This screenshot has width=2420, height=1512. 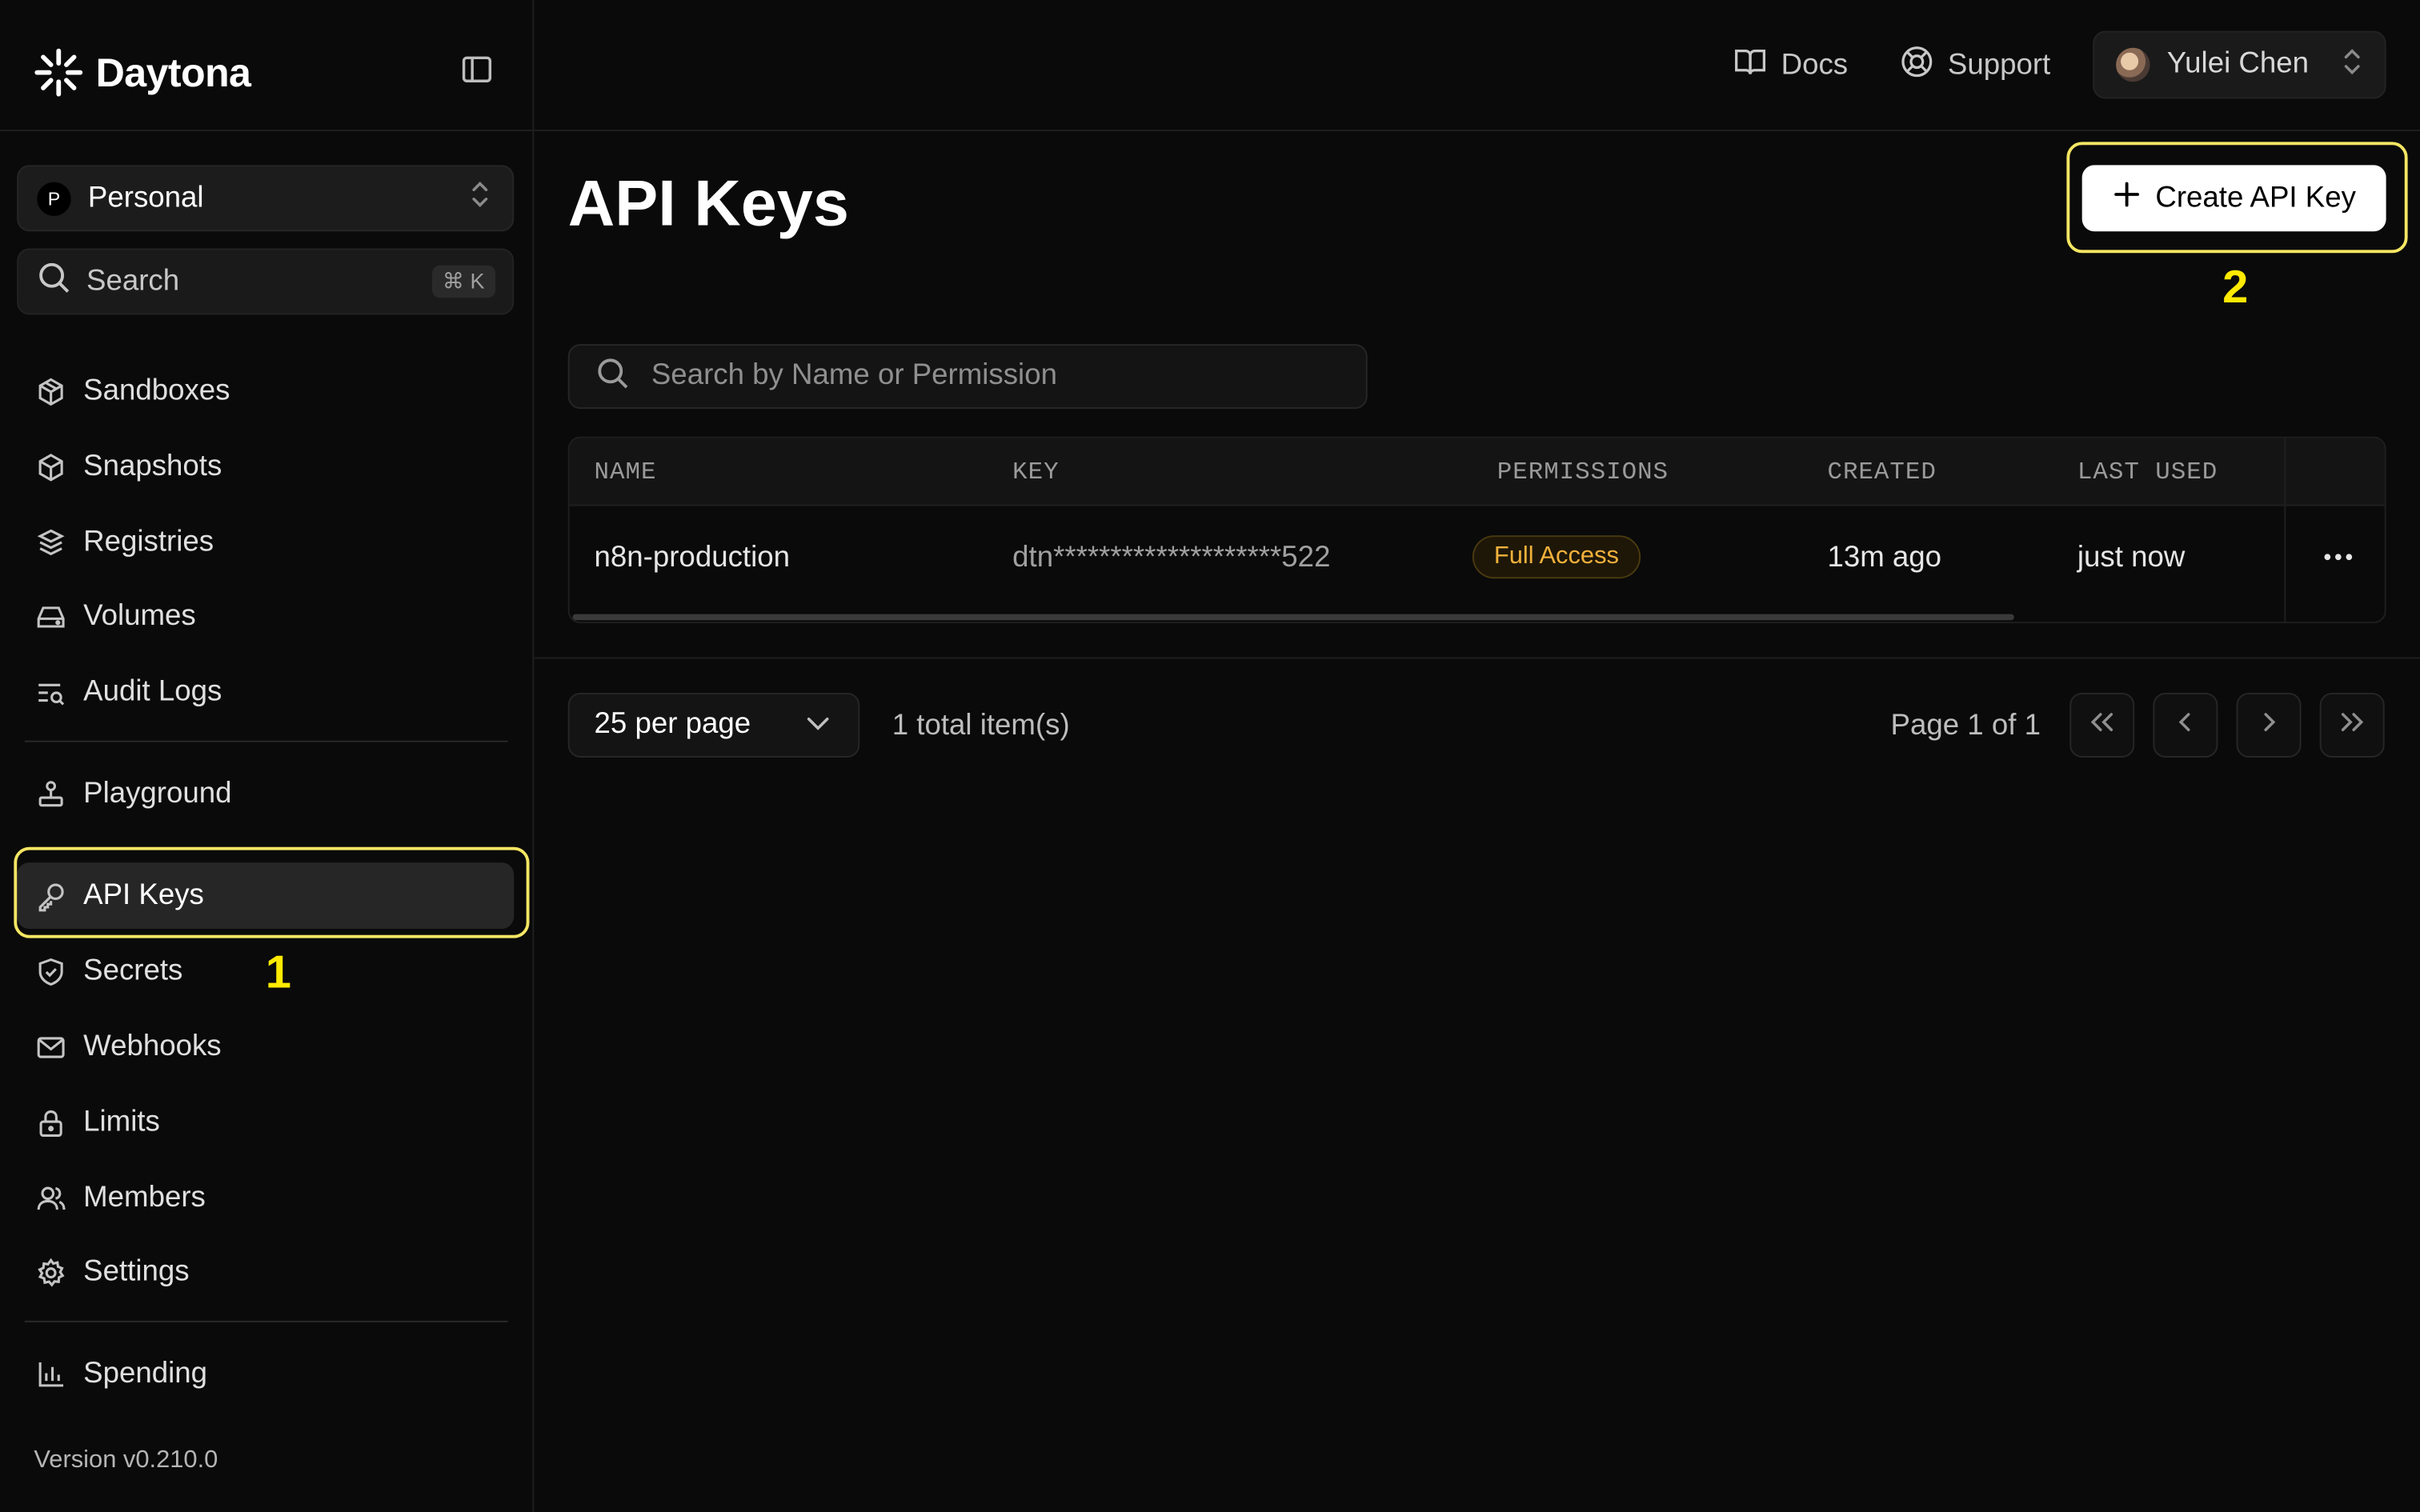 I want to click on total-items: 1 total item(s), so click(x=980, y=726).